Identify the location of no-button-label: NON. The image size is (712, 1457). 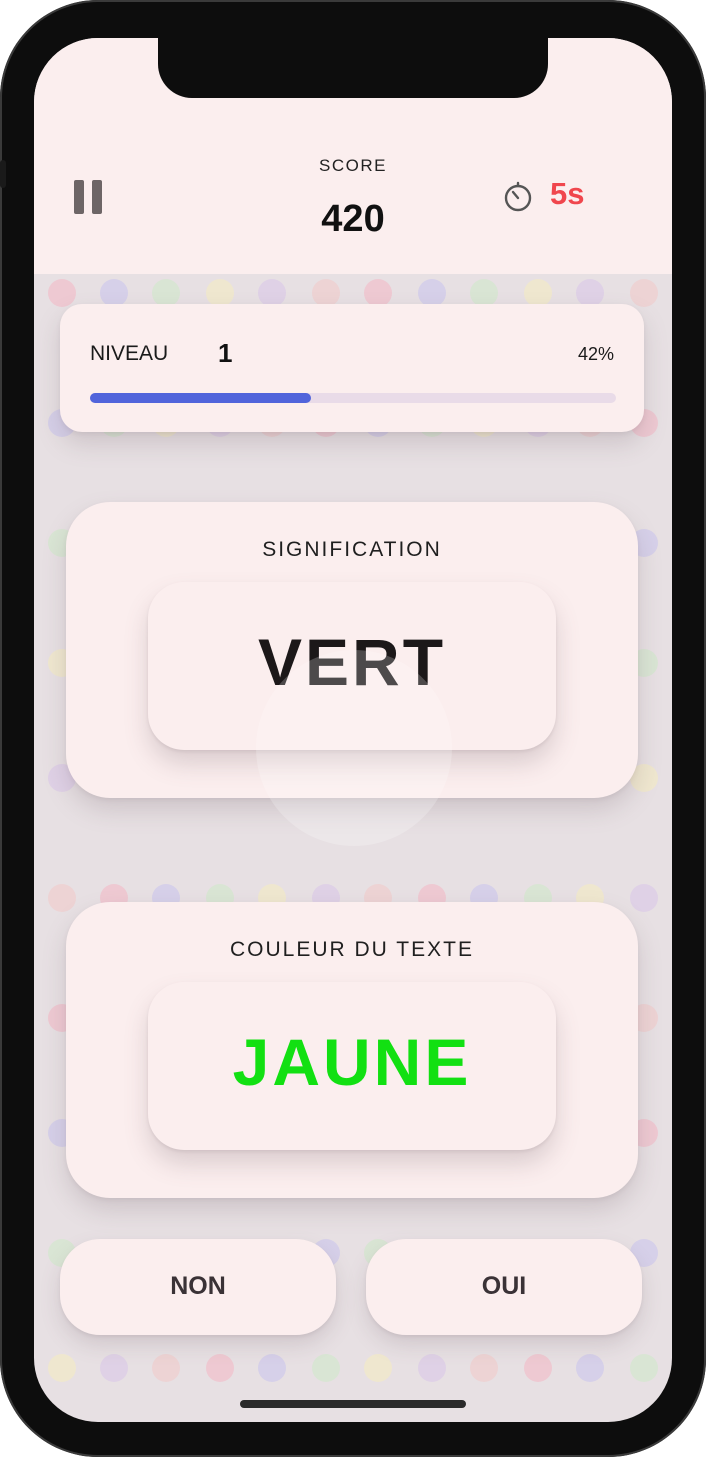
(198, 1286).